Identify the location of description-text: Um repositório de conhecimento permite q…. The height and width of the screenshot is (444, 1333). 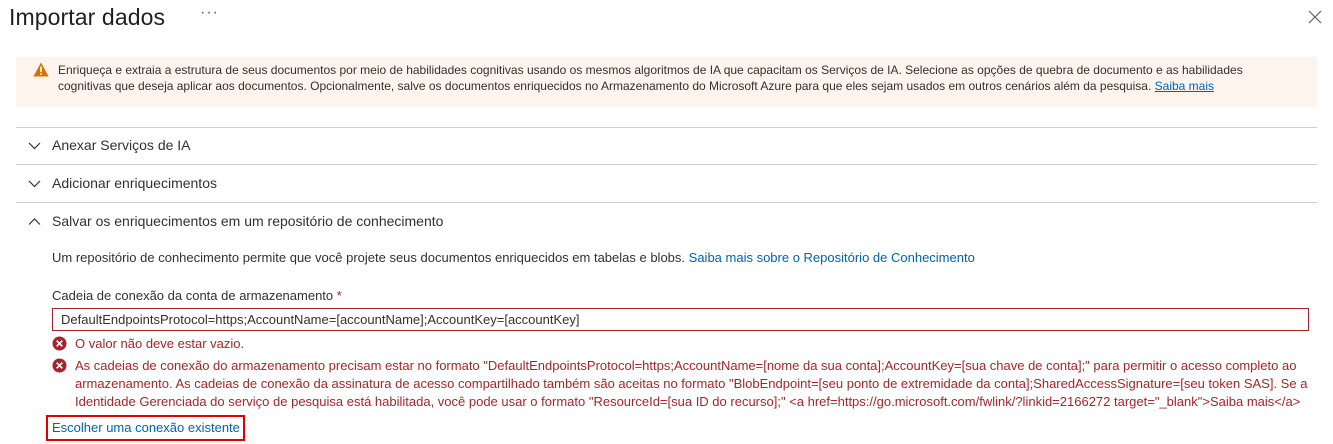
(369, 257).